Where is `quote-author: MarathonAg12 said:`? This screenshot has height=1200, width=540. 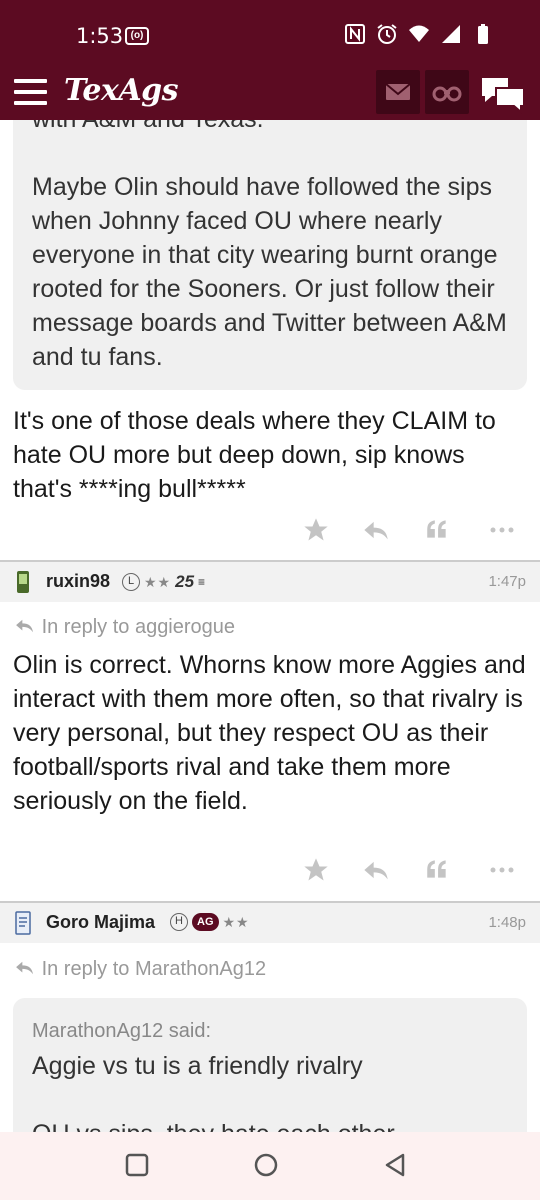
quote-author: MarathonAg12 said: is located at coordinates (122, 1031).